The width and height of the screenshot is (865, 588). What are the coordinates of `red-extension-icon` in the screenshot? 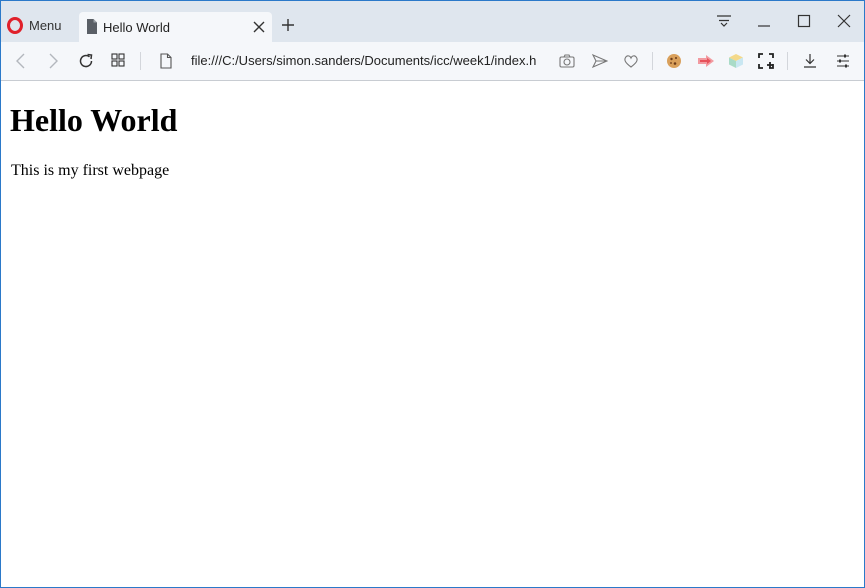 It's located at (706, 61).